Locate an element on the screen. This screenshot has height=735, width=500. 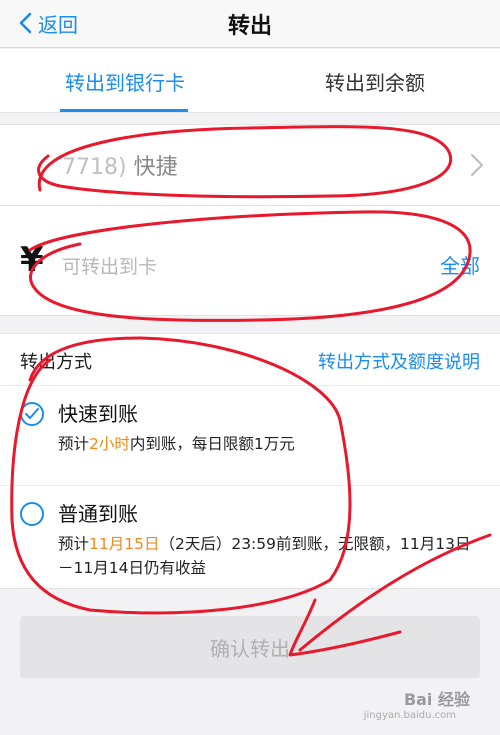
bank-card-type: 快捷 is located at coordinates (155, 167).